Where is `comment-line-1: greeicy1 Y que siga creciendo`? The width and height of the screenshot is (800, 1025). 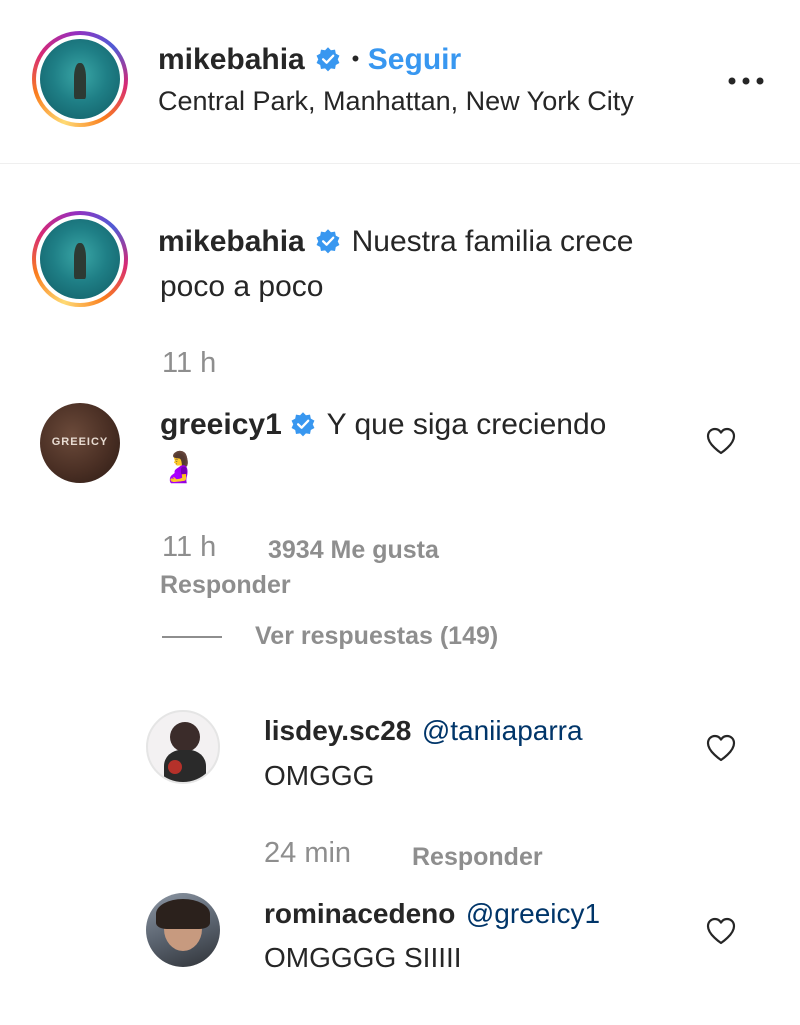 comment-line-1: greeicy1 Y que siga creciendo is located at coordinates (383, 425).